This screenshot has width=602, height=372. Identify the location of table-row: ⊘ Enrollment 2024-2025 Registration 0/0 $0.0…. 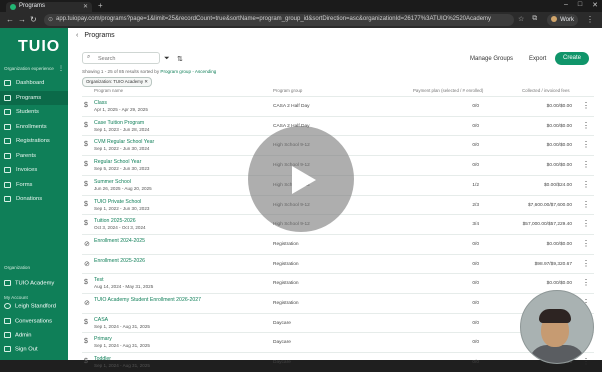
(338, 243).